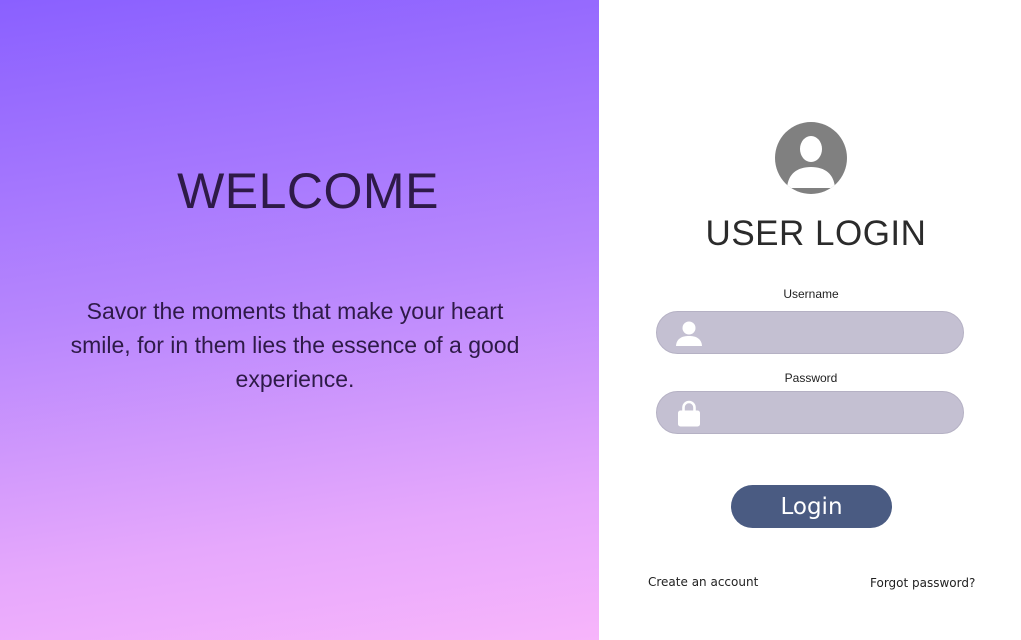  Describe the element at coordinates (922, 583) in the screenshot. I see `forgot-password-link: Forgot password?` at that location.